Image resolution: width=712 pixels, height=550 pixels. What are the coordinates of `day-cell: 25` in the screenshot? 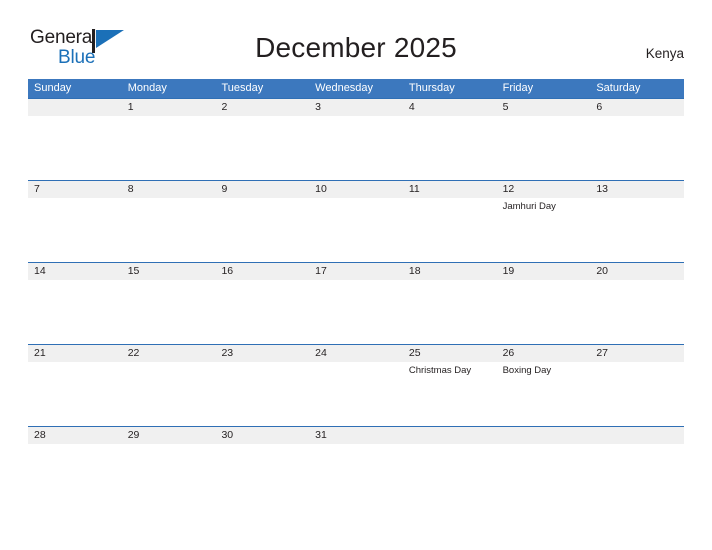 It's located at (450, 353).